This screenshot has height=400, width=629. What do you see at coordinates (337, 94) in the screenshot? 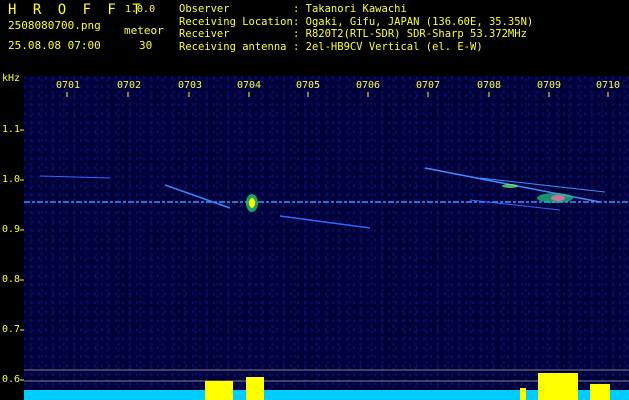
I see `x-tick-marks` at bounding box center [337, 94].